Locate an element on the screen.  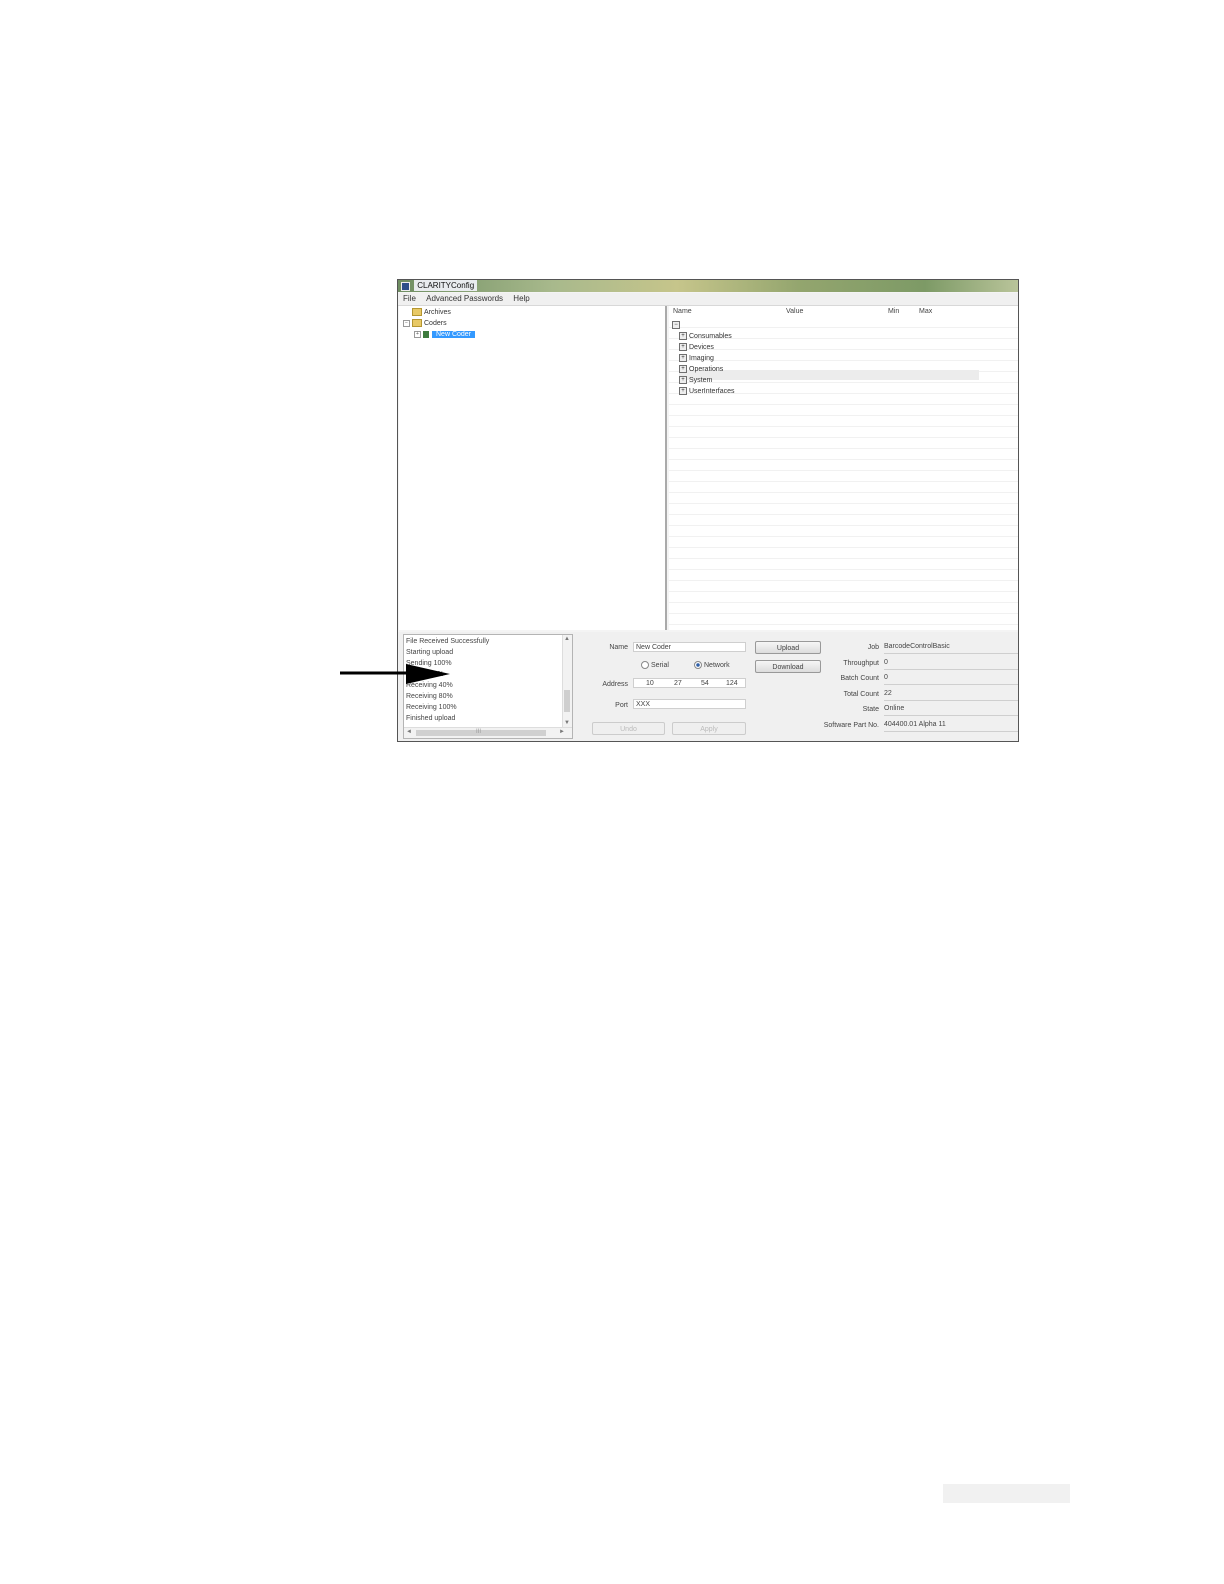
radio-selected-icon is located at coordinates (698, 665).